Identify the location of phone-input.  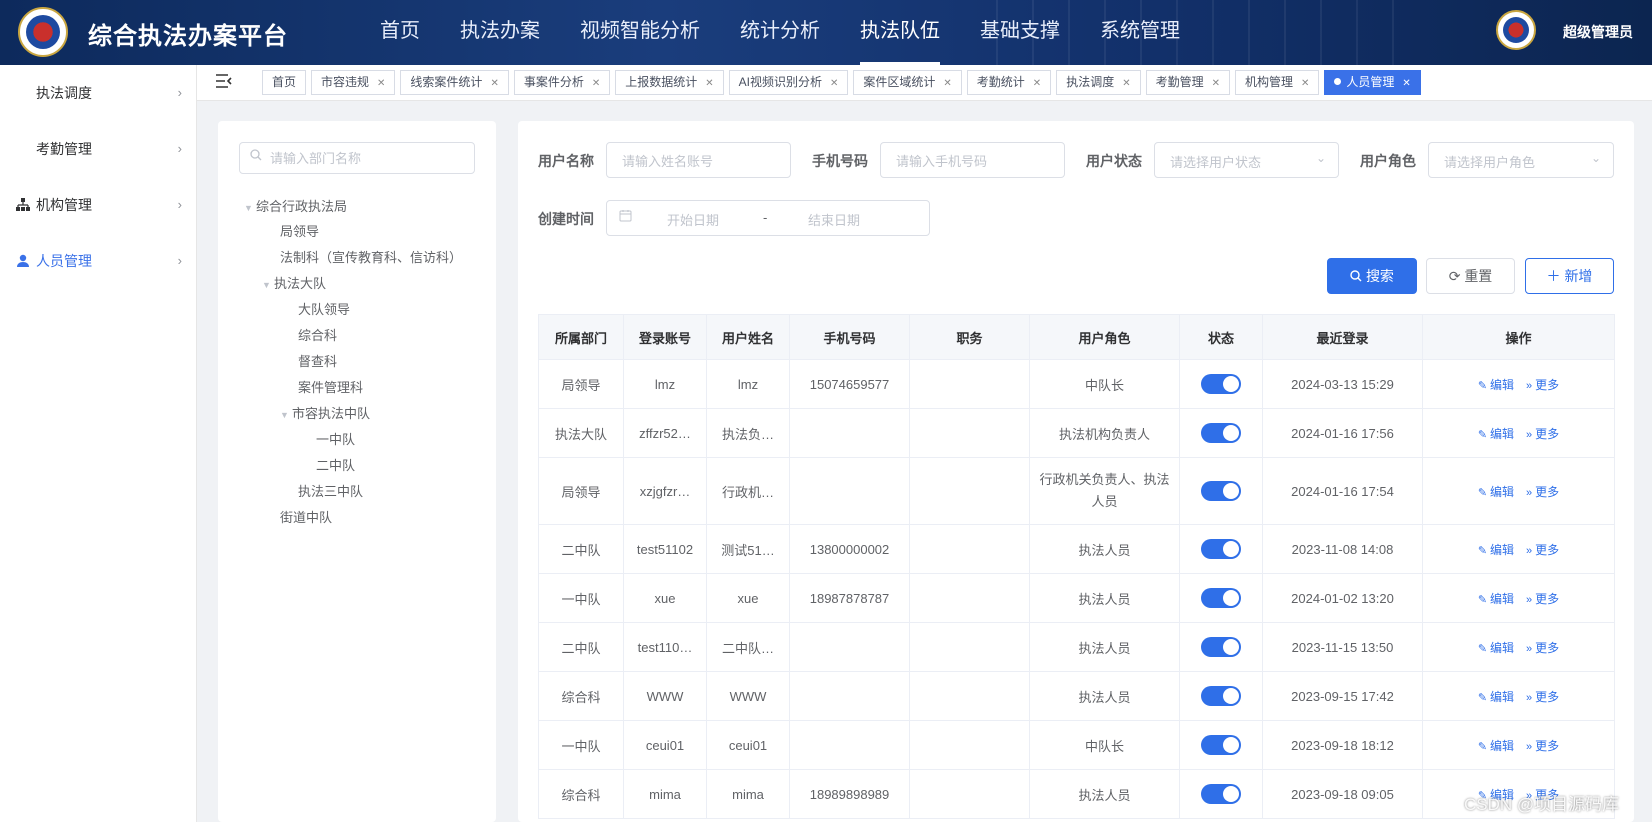
(971, 161).